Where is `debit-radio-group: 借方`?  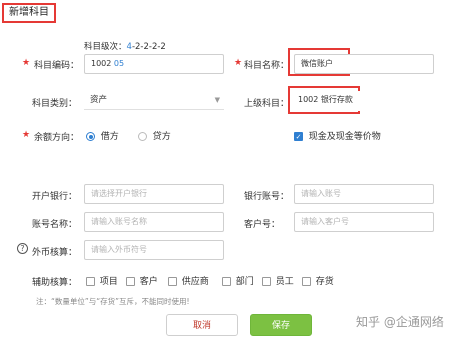 debit-radio-group: 借方 is located at coordinates (102, 135).